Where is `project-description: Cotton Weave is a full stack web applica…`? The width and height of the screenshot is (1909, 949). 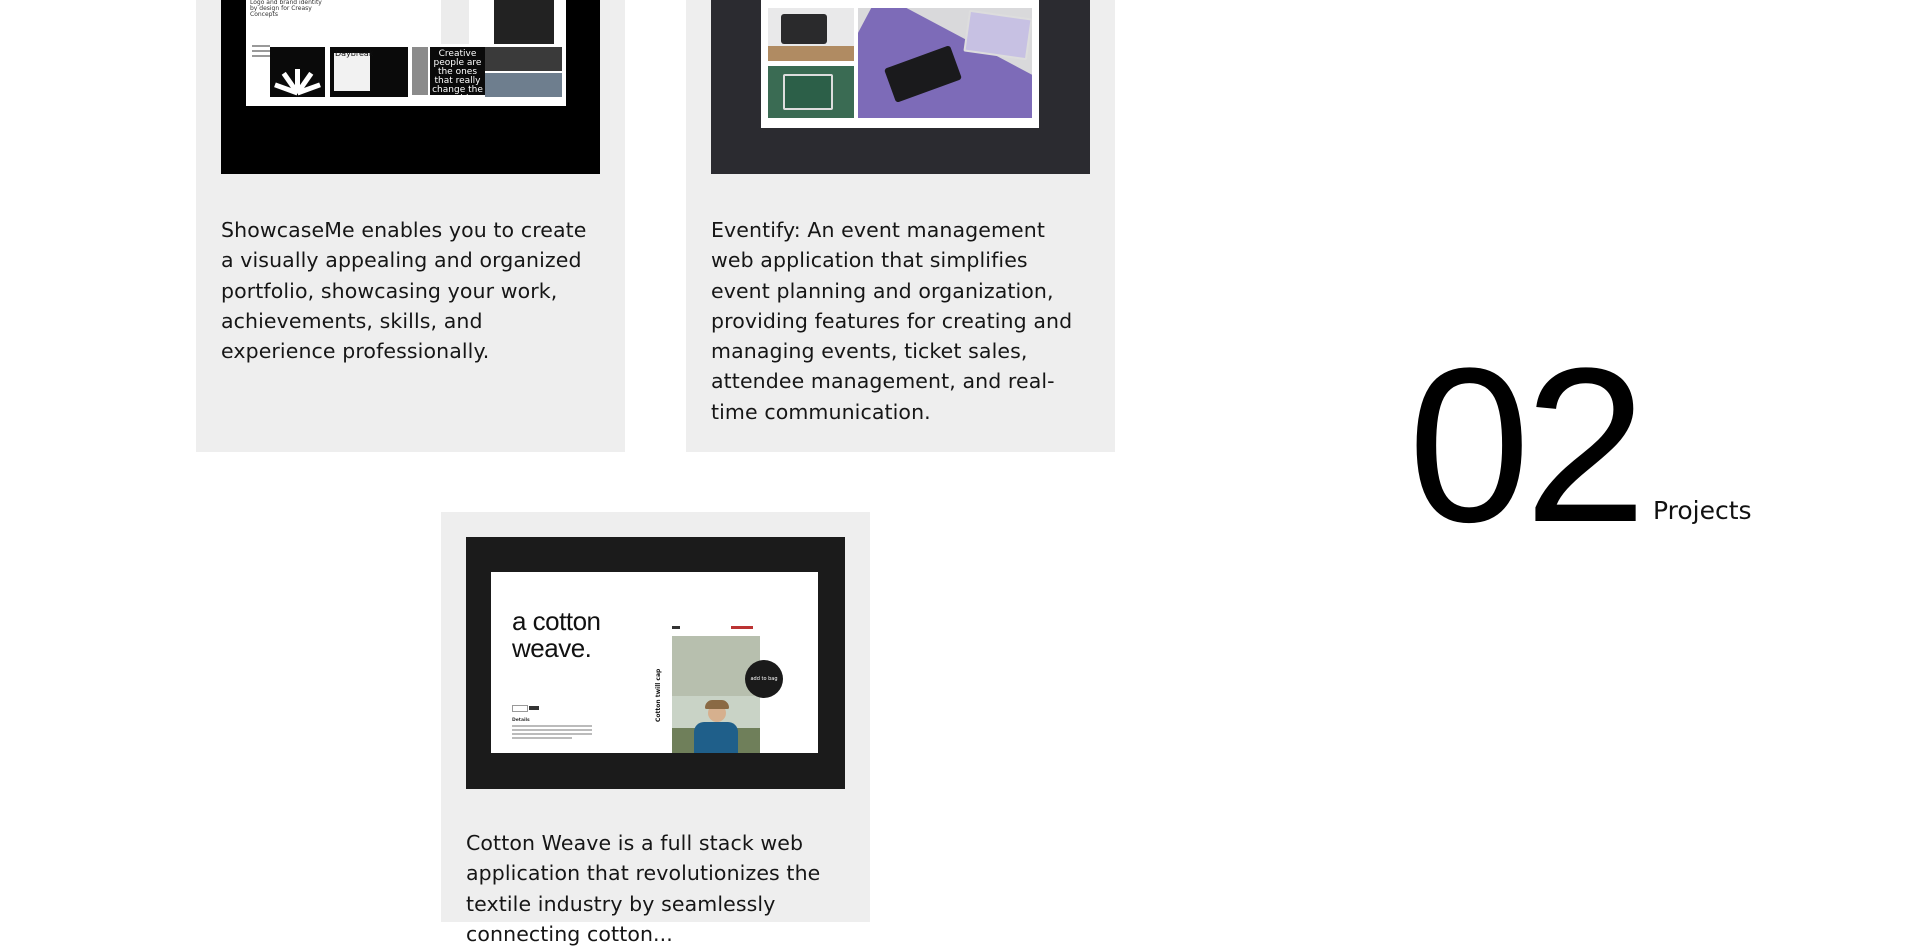 project-description: Cotton Weave is a full stack web applica… is located at coordinates (643, 888).